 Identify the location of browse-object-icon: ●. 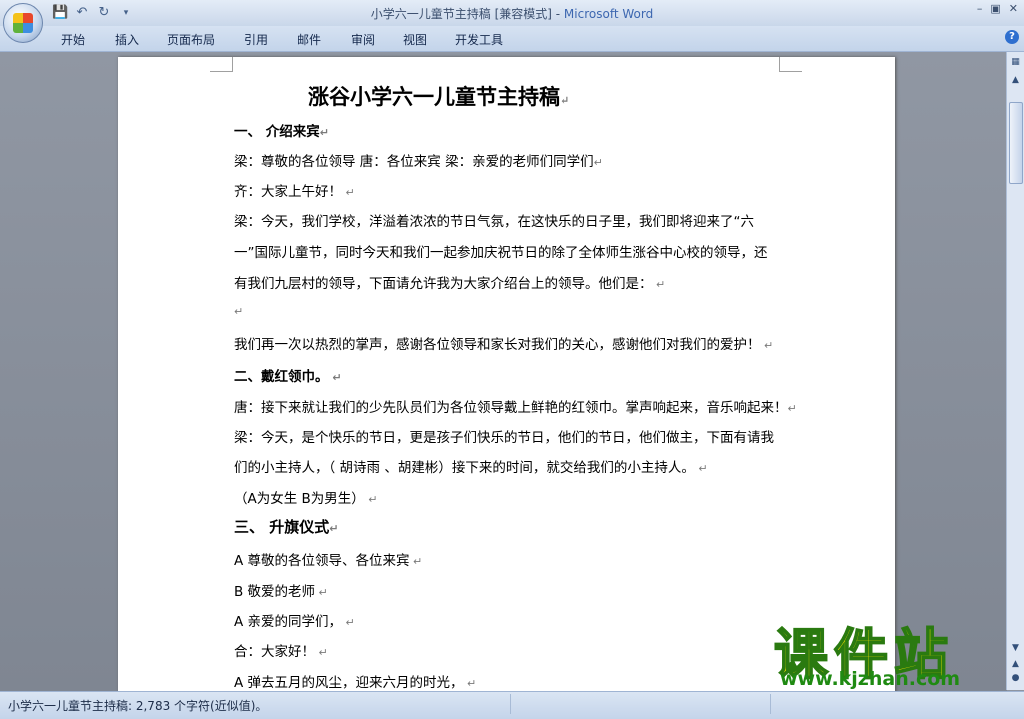
(1015, 678).